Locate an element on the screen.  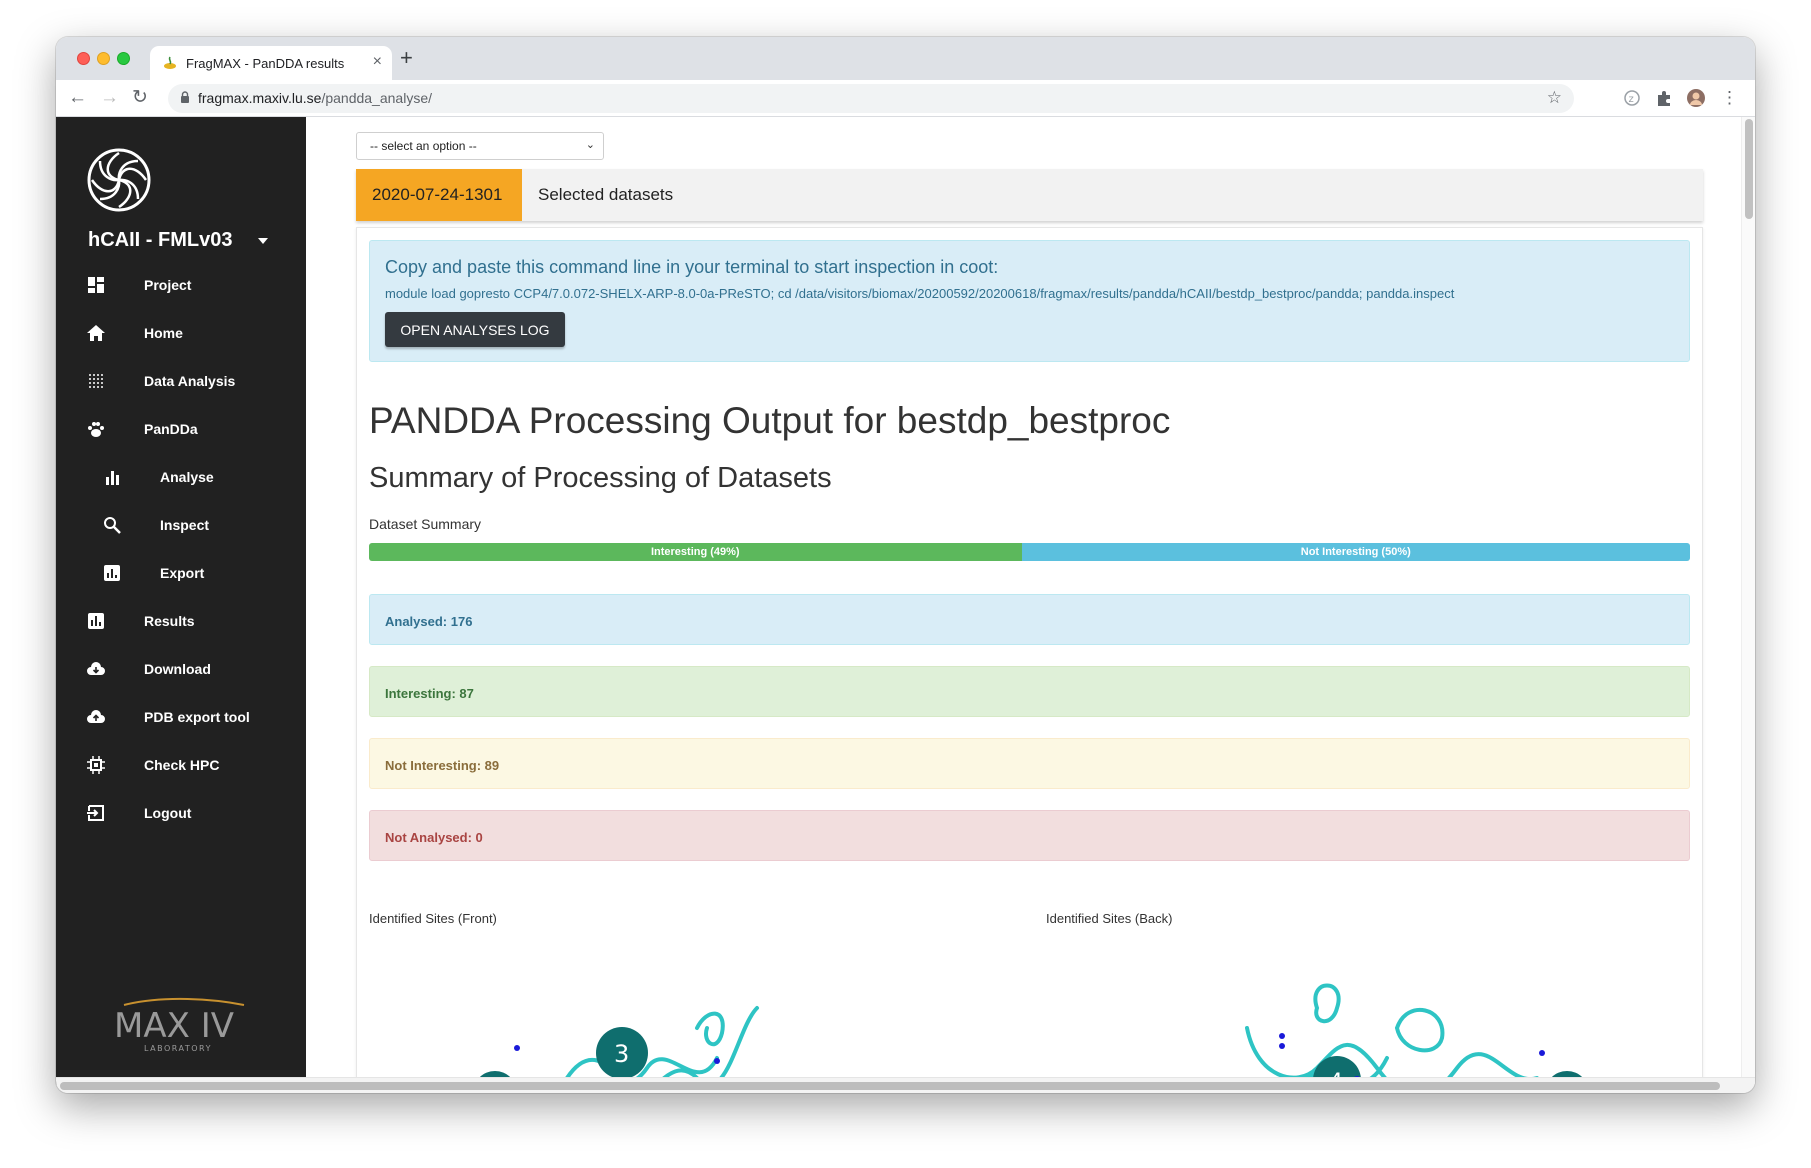
chart-box-icon is located at coordinates (112, 573).